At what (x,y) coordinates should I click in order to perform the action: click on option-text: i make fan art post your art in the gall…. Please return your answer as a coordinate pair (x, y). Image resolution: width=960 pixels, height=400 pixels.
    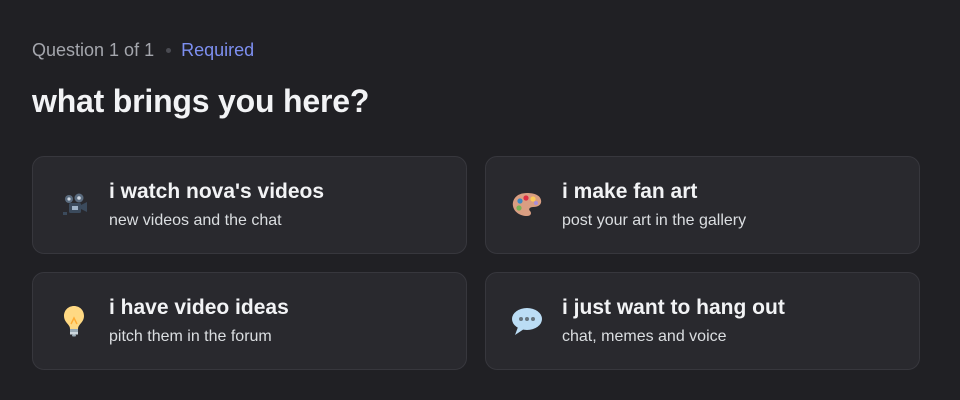
    Looking at the image, I should click on (654, 205).